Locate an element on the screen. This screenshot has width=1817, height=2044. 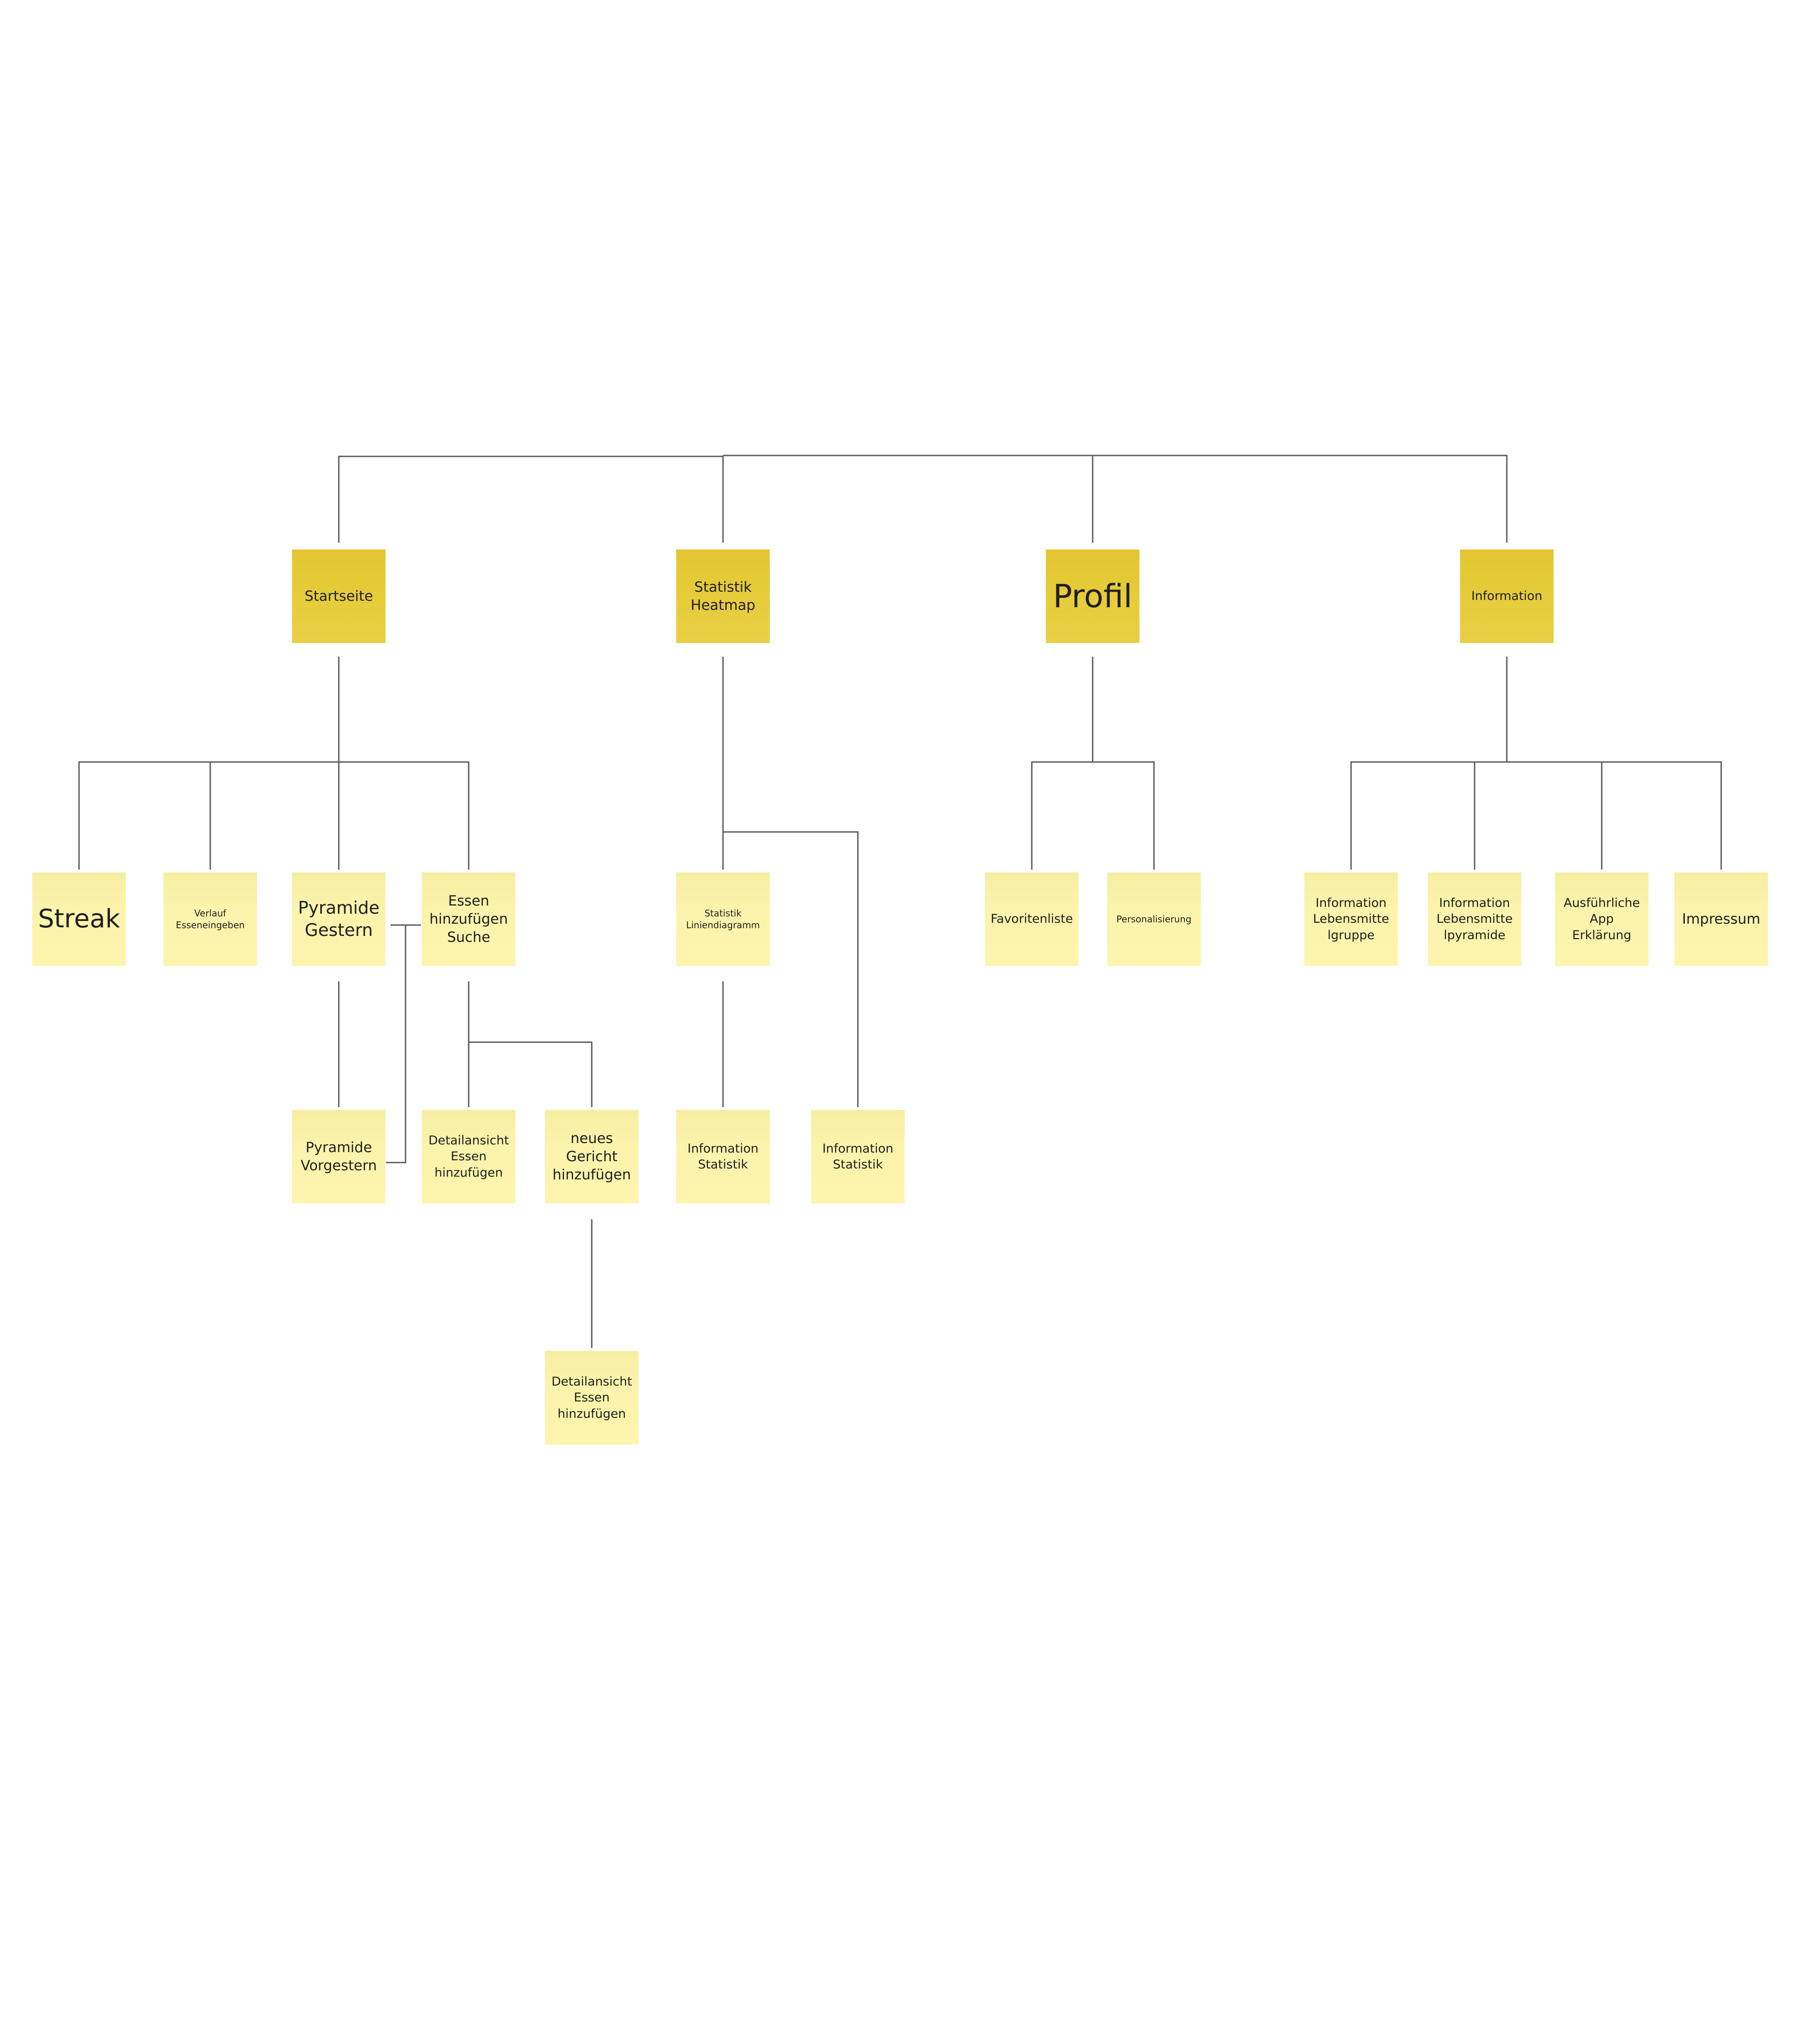
note-label: Favoritenliste is located at coordinates (1031, 919).